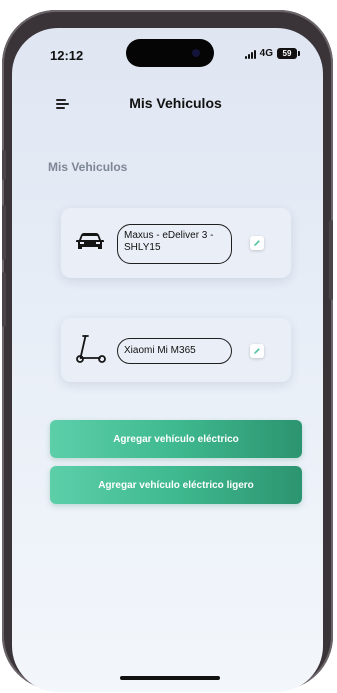  What do you see at coordinates (91, 351) in the screenshot?
I see `scooter-icon` at bounding box center [91, 351].